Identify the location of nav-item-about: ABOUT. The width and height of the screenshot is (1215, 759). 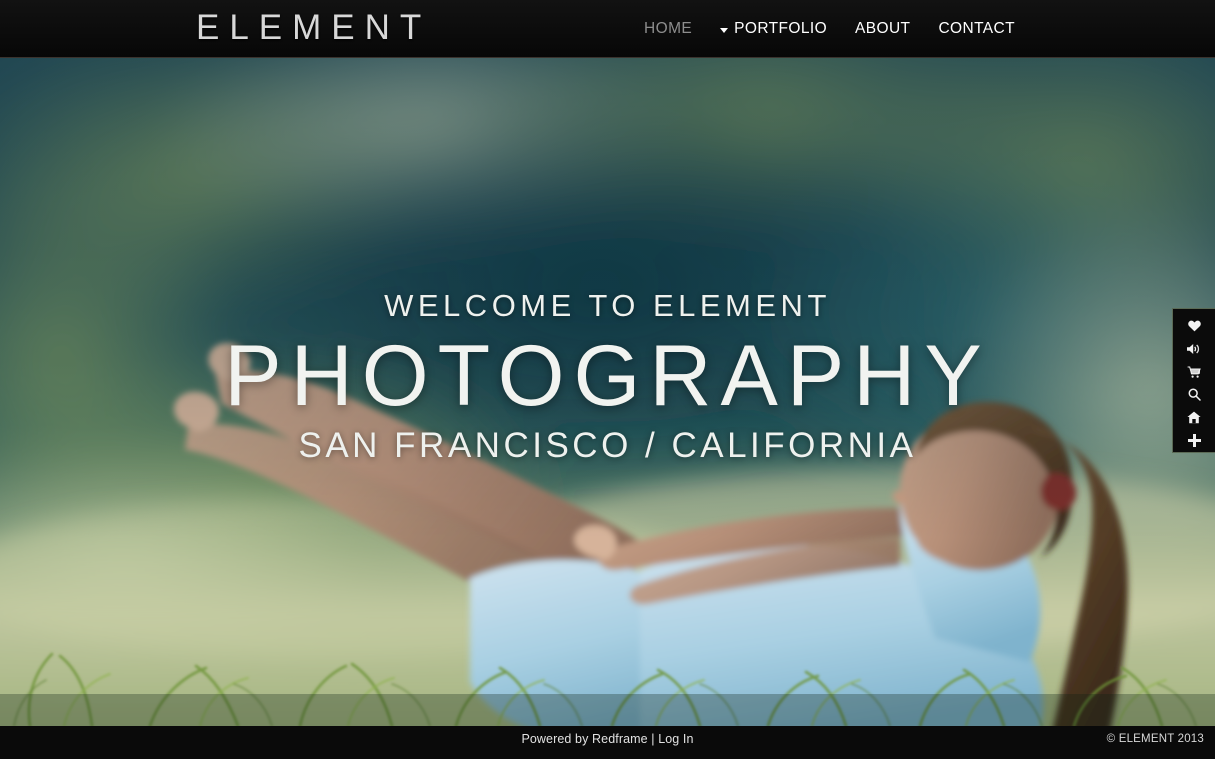
(882, 29).